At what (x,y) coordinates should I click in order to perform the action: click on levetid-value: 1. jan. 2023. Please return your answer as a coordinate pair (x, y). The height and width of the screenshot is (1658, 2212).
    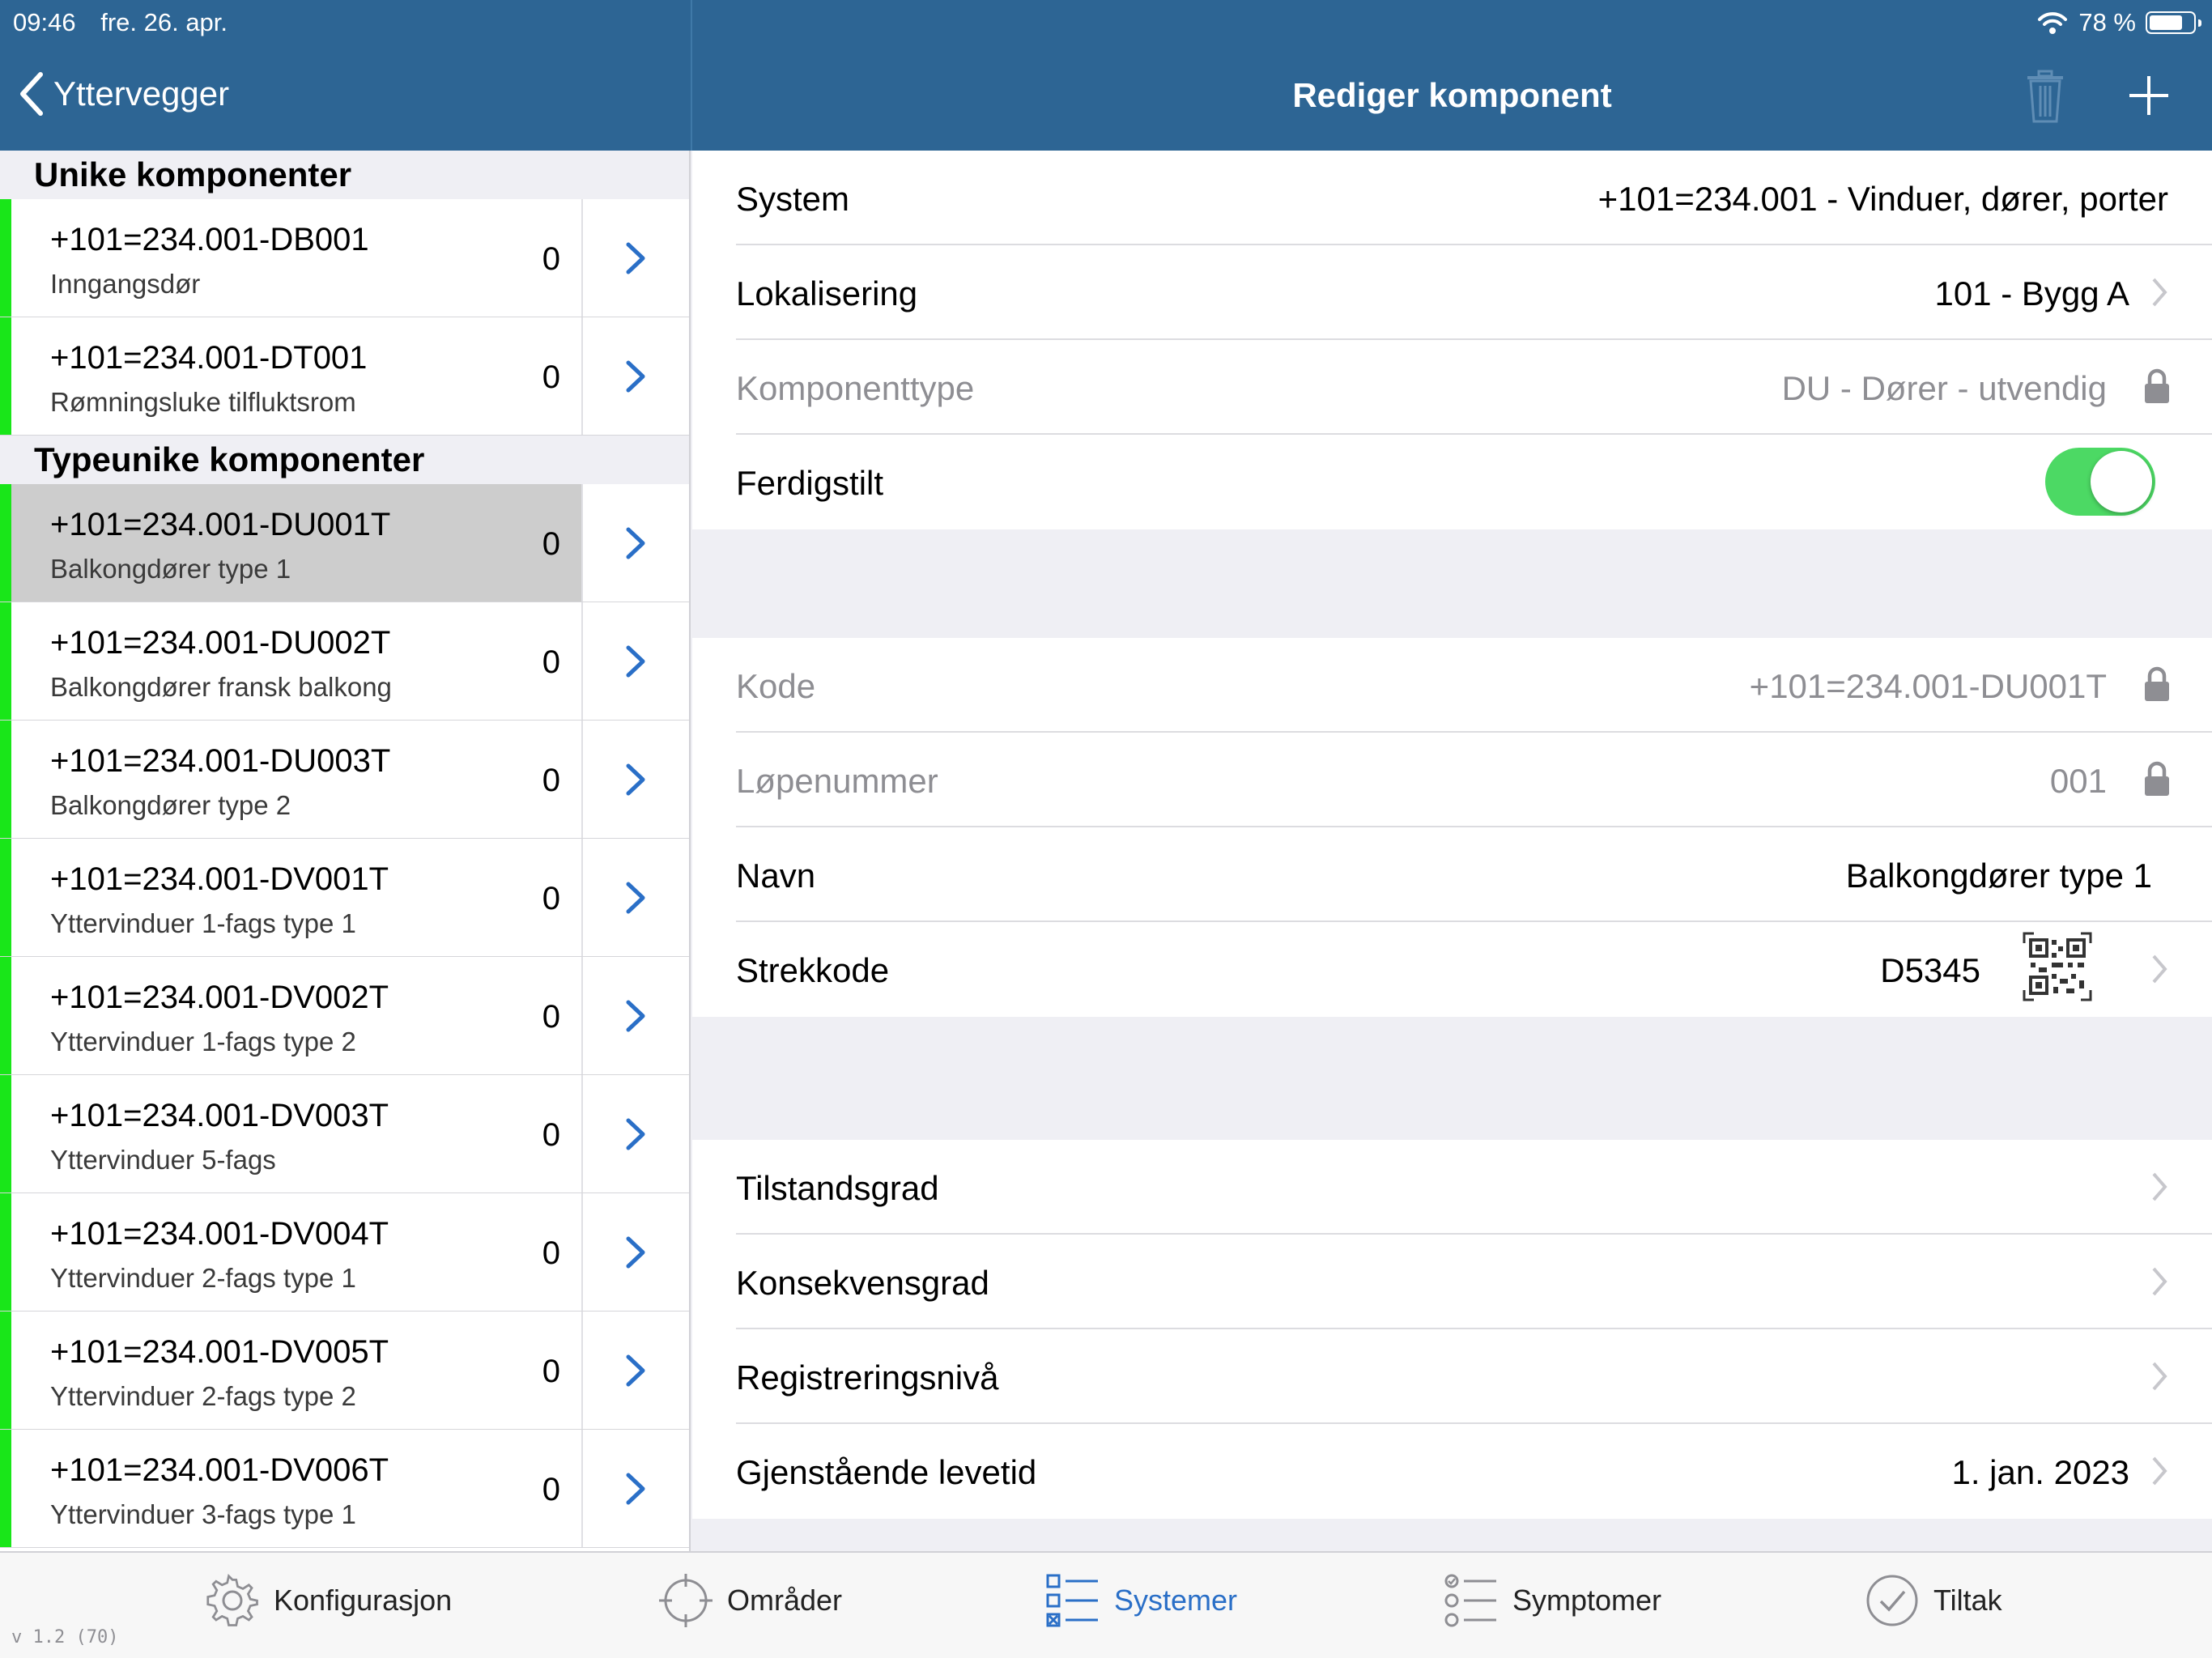
    Looking at the image, I should click on (2040, 1472).